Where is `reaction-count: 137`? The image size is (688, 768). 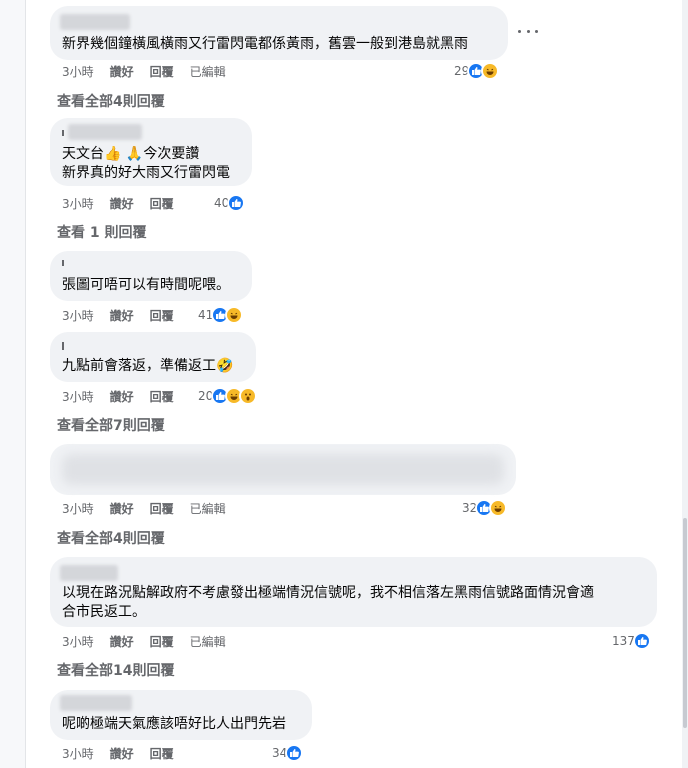 reaction-count: 137 is located at coordinates (623, 641).